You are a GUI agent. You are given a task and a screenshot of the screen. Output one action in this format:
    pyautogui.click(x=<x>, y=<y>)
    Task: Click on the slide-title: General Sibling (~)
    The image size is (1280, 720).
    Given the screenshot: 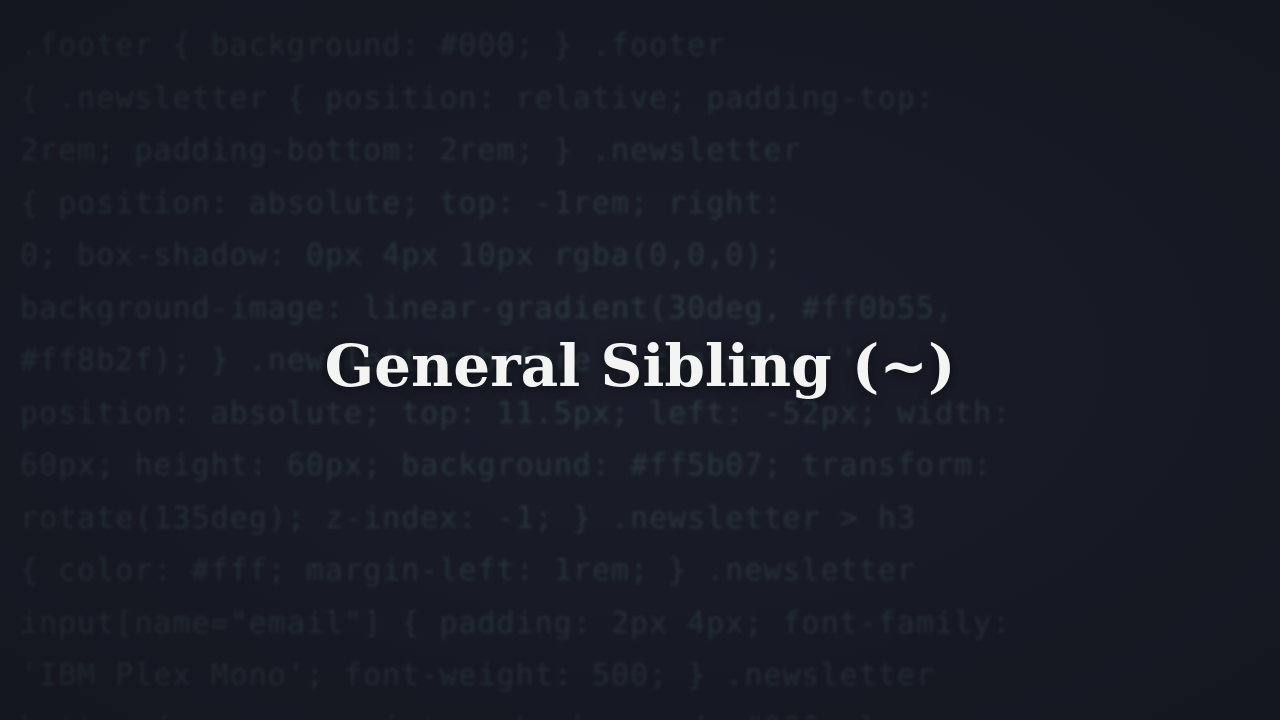 What is the action you would take?
    pyautogui.click(x=640, y=366)
    